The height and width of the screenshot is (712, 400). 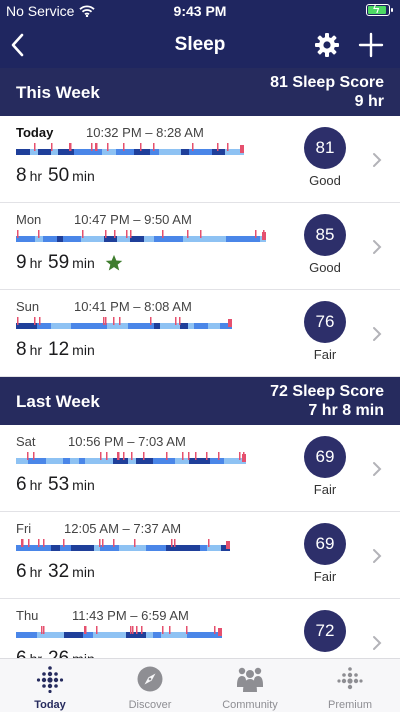 I want to click on sleep-log-row: Sun 10:41 PM – 8:08 AM 8 hr 12 min 76 Fair, so click(x=200, y=333).